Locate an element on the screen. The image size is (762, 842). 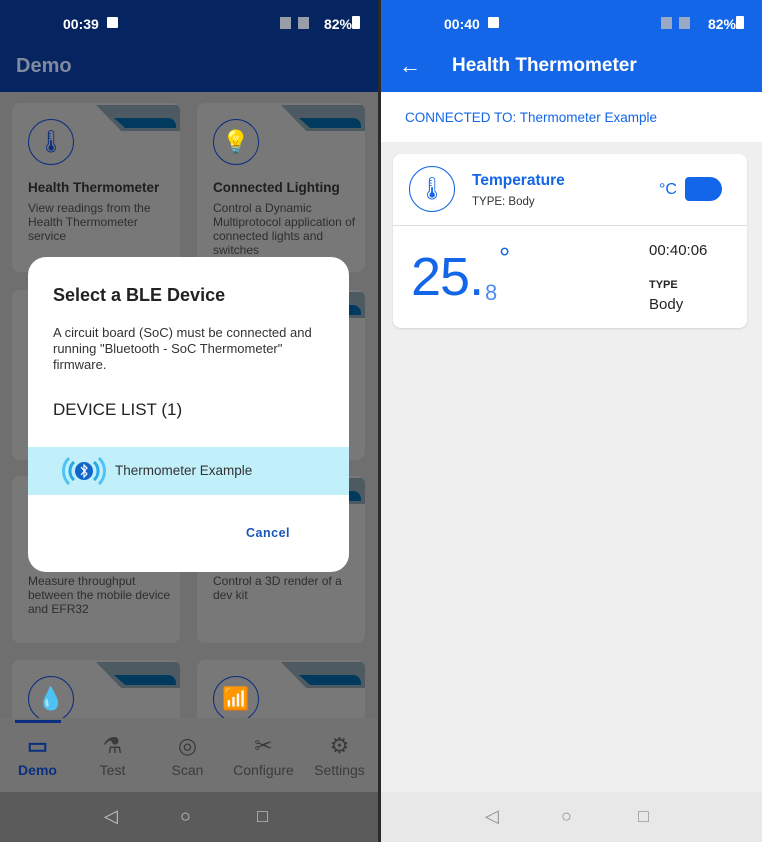
nav-label: Scan is located at coordinates (187, 770).